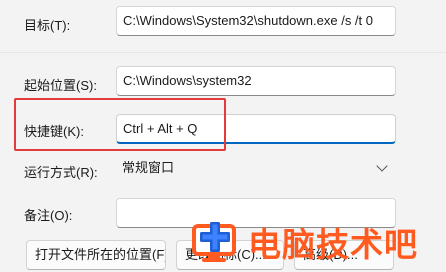 The height and width of the screenshot is (272, 446). What do you see at coordinates (60, 85) in the screenshot?
I see `start-in-label: 起始位置(S):` at bounding box center [60, 85].